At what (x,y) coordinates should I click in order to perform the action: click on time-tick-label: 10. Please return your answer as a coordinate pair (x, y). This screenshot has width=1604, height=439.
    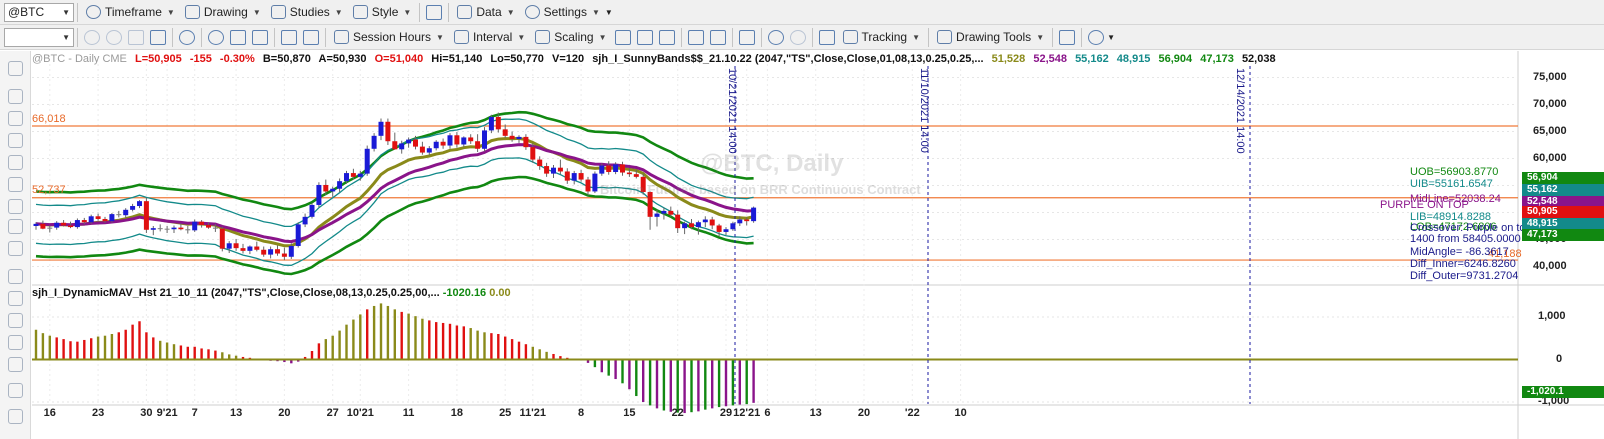
    Looking at the image, I should click on (960, 413).